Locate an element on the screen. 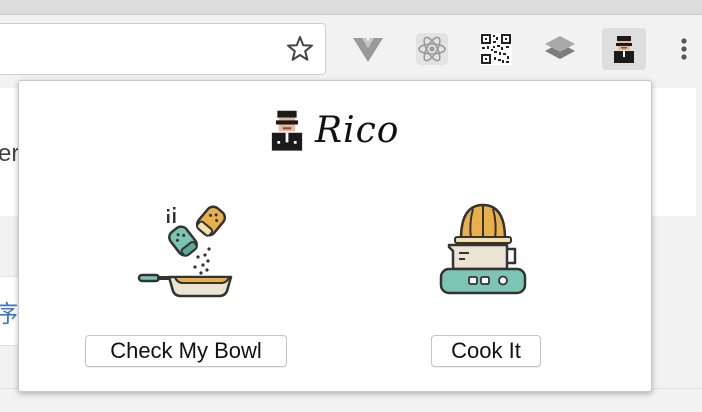  page-partial-text: er is located at coordinates (10, 153).